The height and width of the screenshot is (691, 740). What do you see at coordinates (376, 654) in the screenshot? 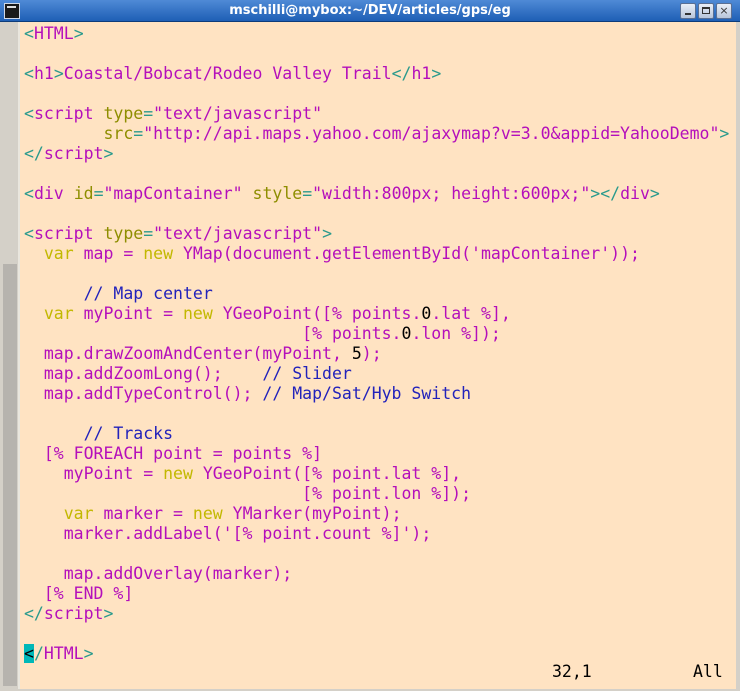
I see `code-line: </HTML>` at bounding box center [376, 654].